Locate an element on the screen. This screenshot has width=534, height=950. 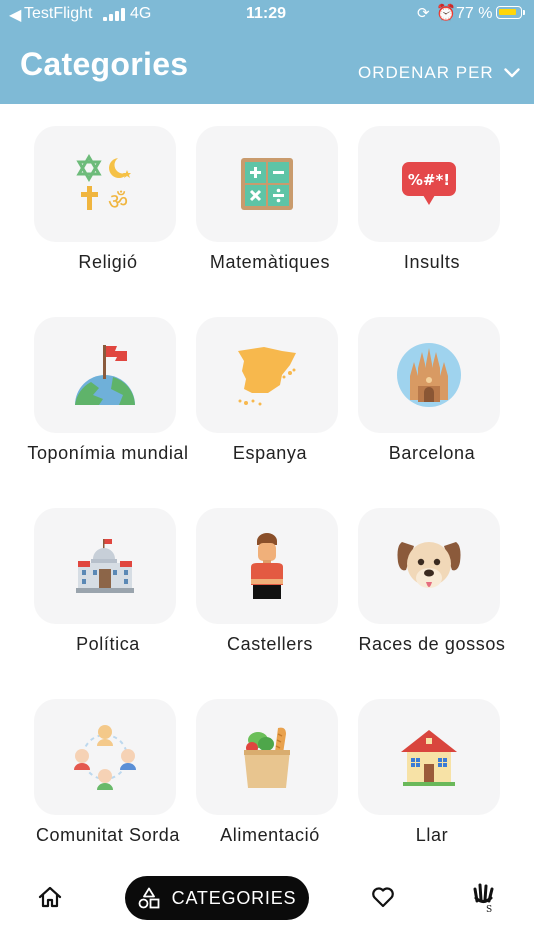
nav-categories-button: CATEGORIES is located at coordinates (217, 898).